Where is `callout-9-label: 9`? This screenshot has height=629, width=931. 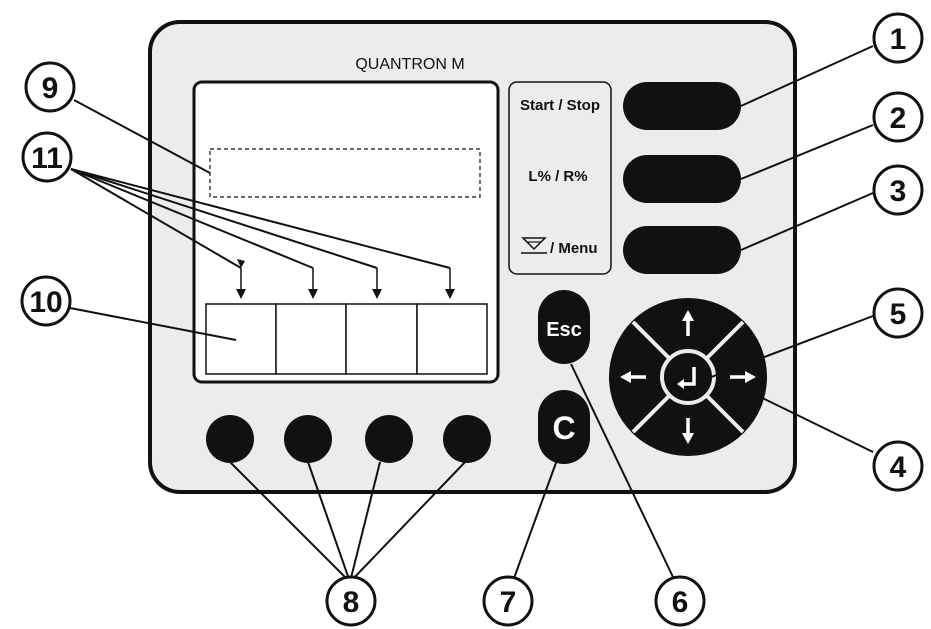
callout-9-label: 9 is located at coordinates (50, 88).